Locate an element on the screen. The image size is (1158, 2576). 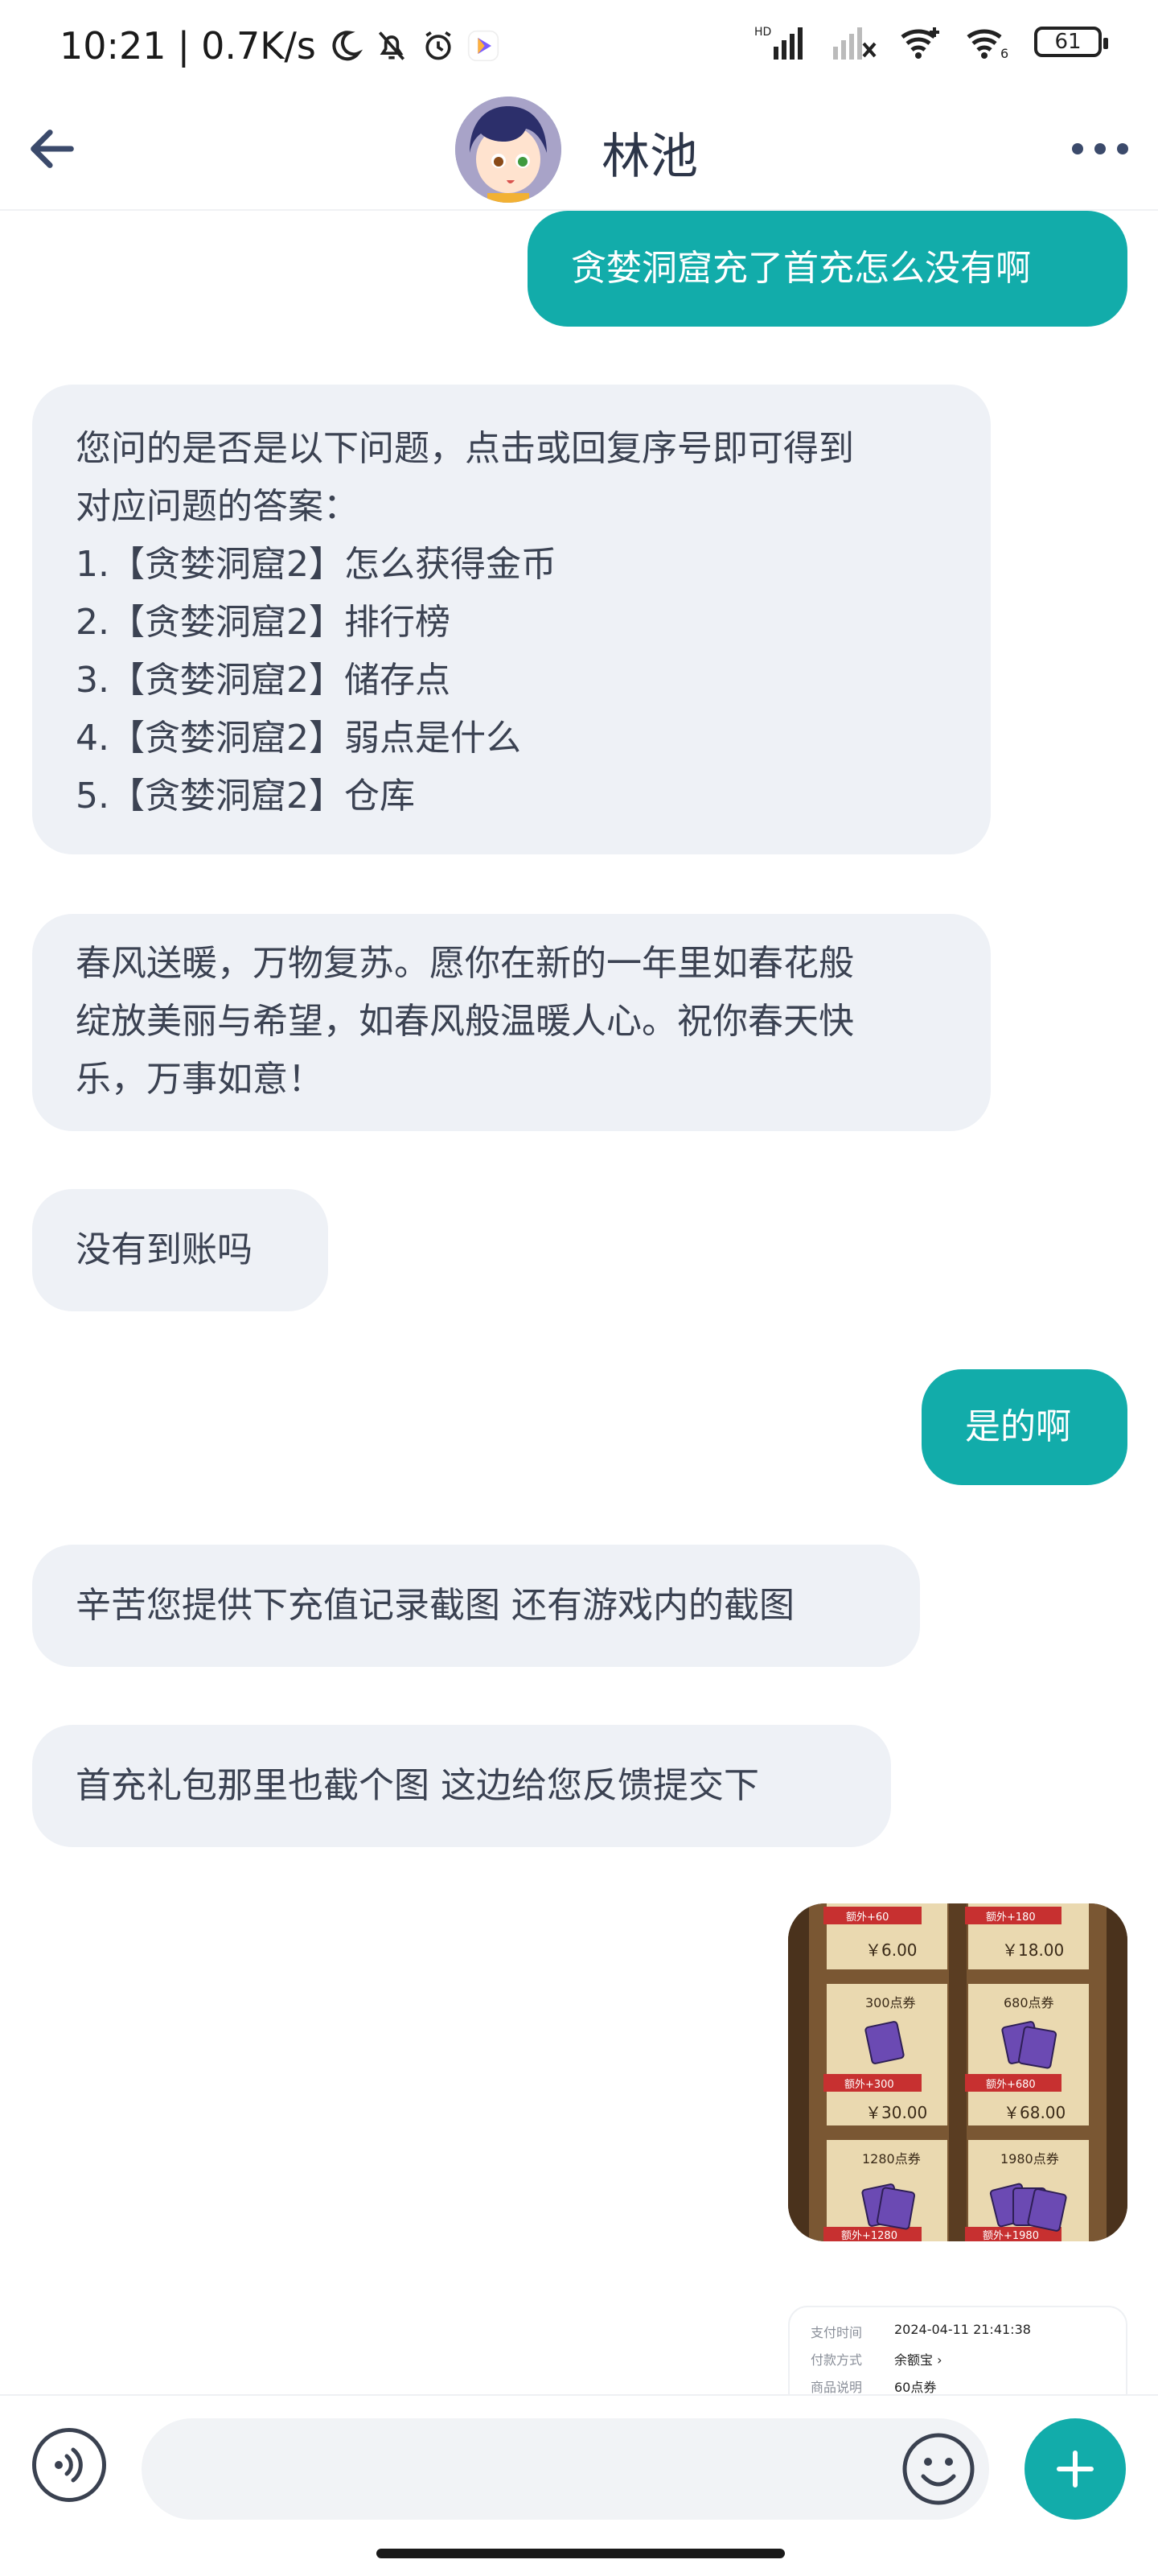
message-bubble-outgoing: 是的啊 is located at coordinates (1024, 1427).